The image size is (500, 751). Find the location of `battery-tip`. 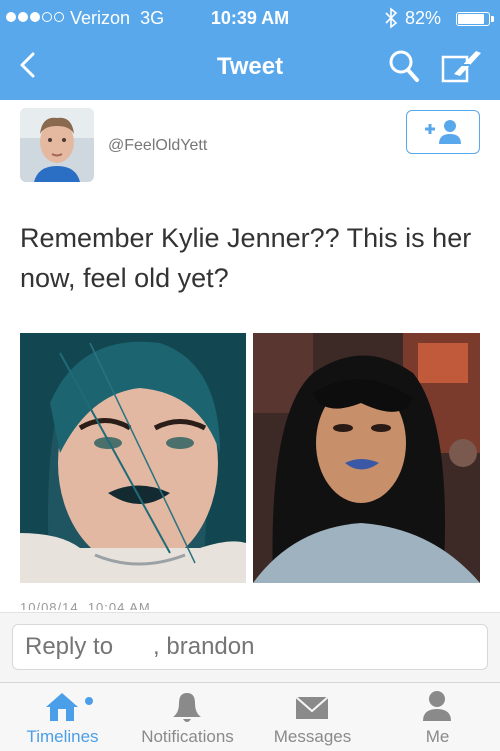

battery-tip is located at coordinates (492, 19).